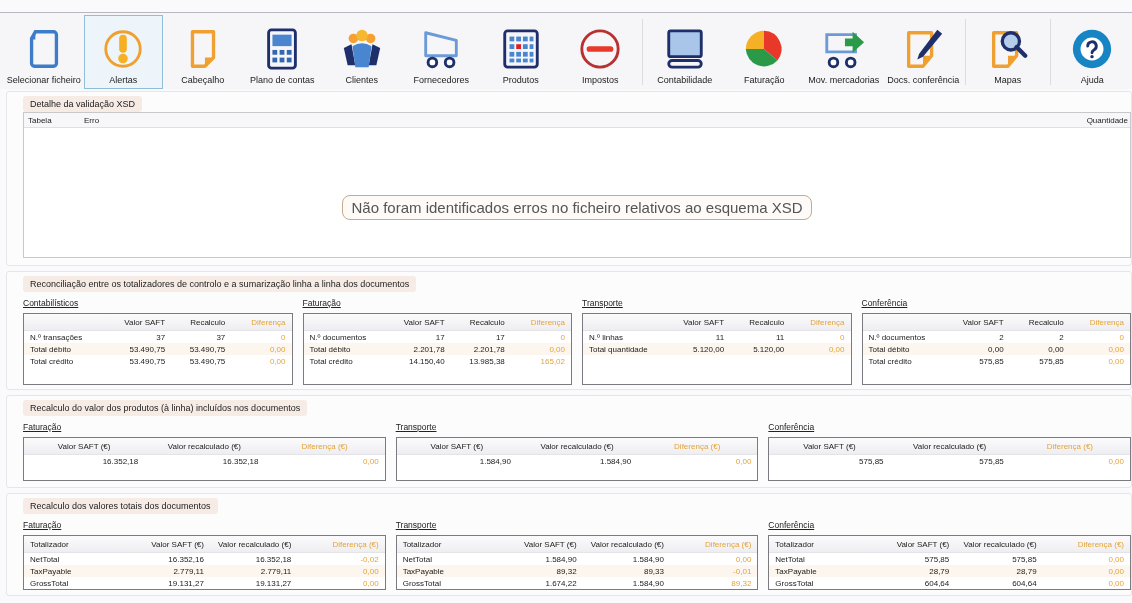 Image resolution: width=1132 pixels, height=603 pixels. Describe the element at coordinates (923, 52) in the screenshot. I see `toolbar-button: Docs. conferência` at that location.